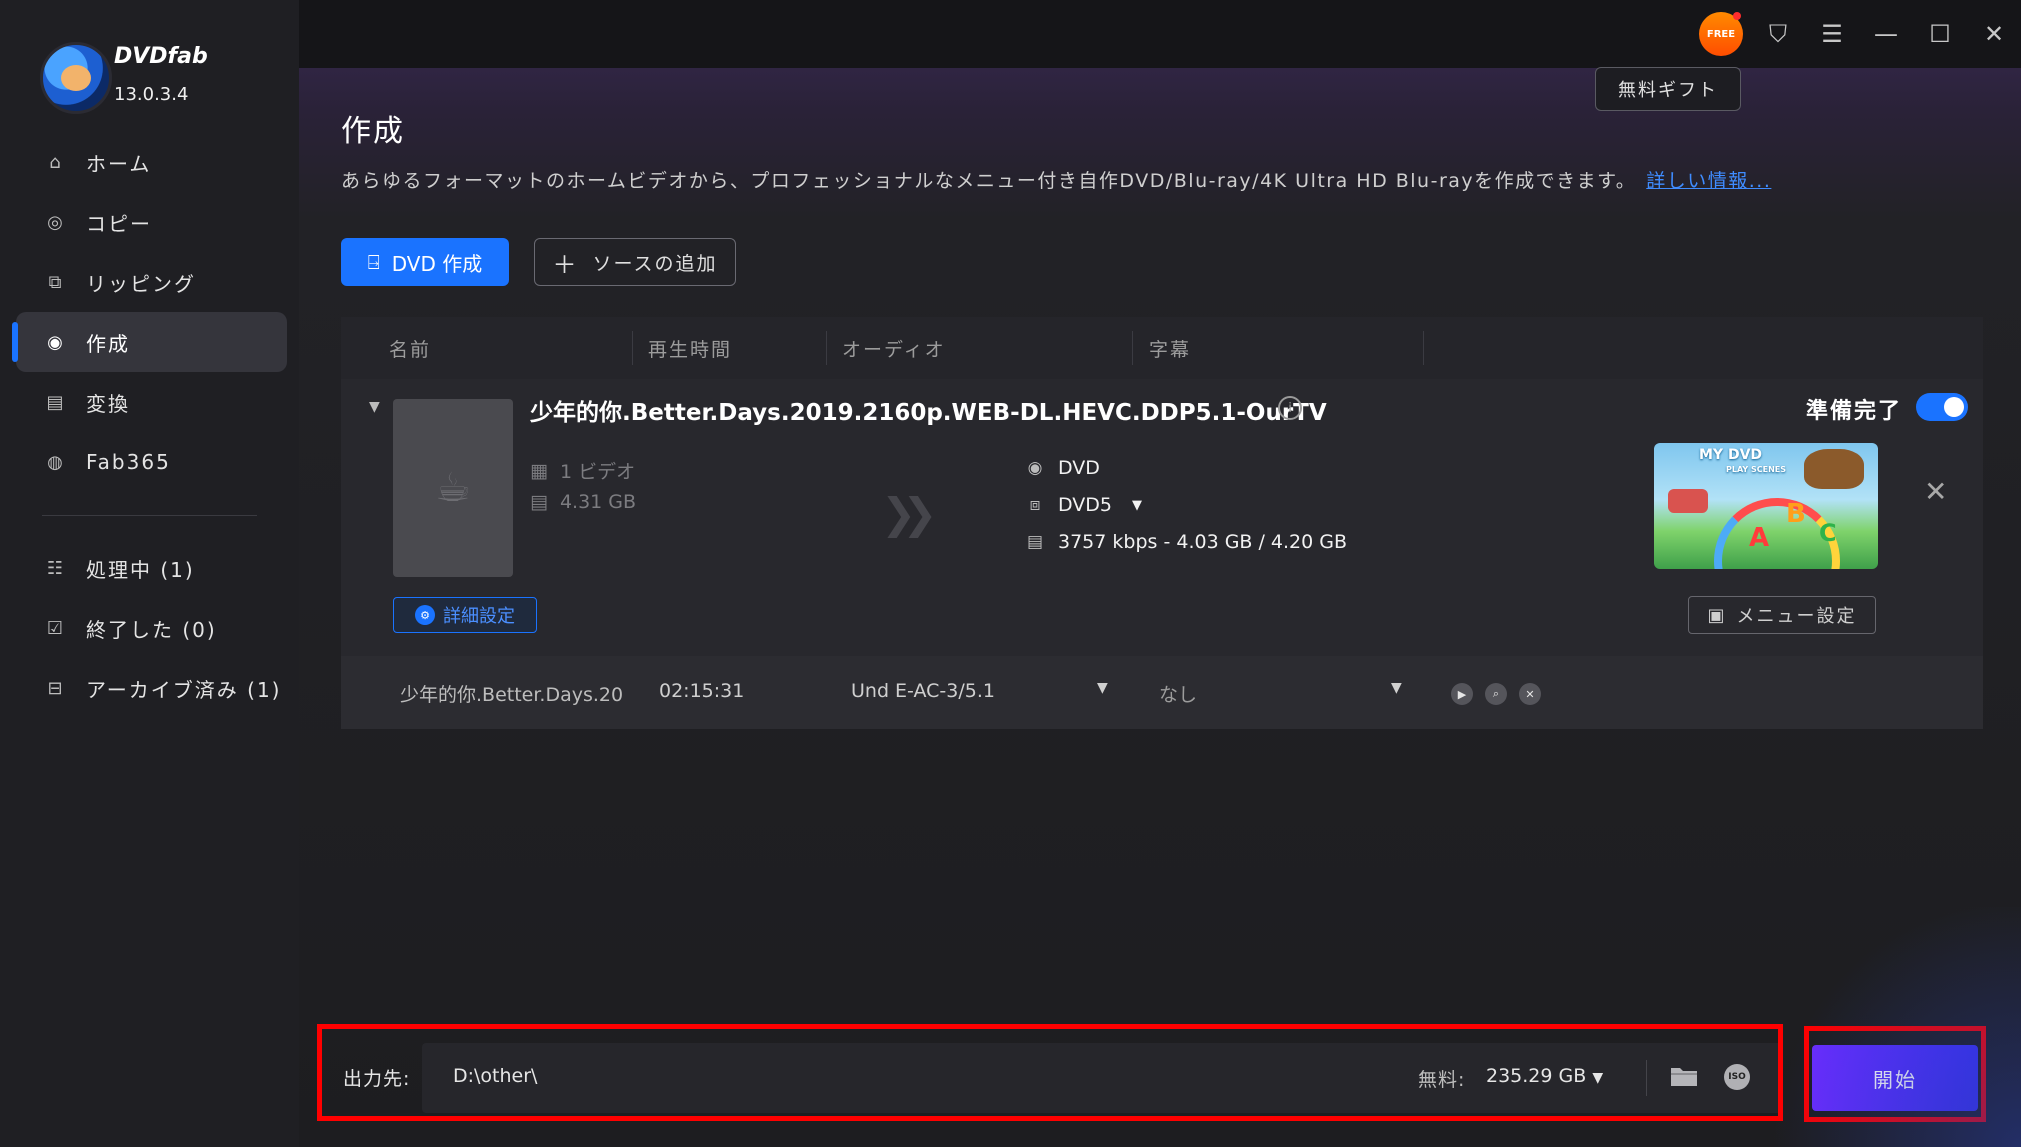 The width and height of the screenshot is (2021, 1147). Describe the element at coordinates (55, 402) in the screenshot. I see `converter-icon: ▤` at that location.